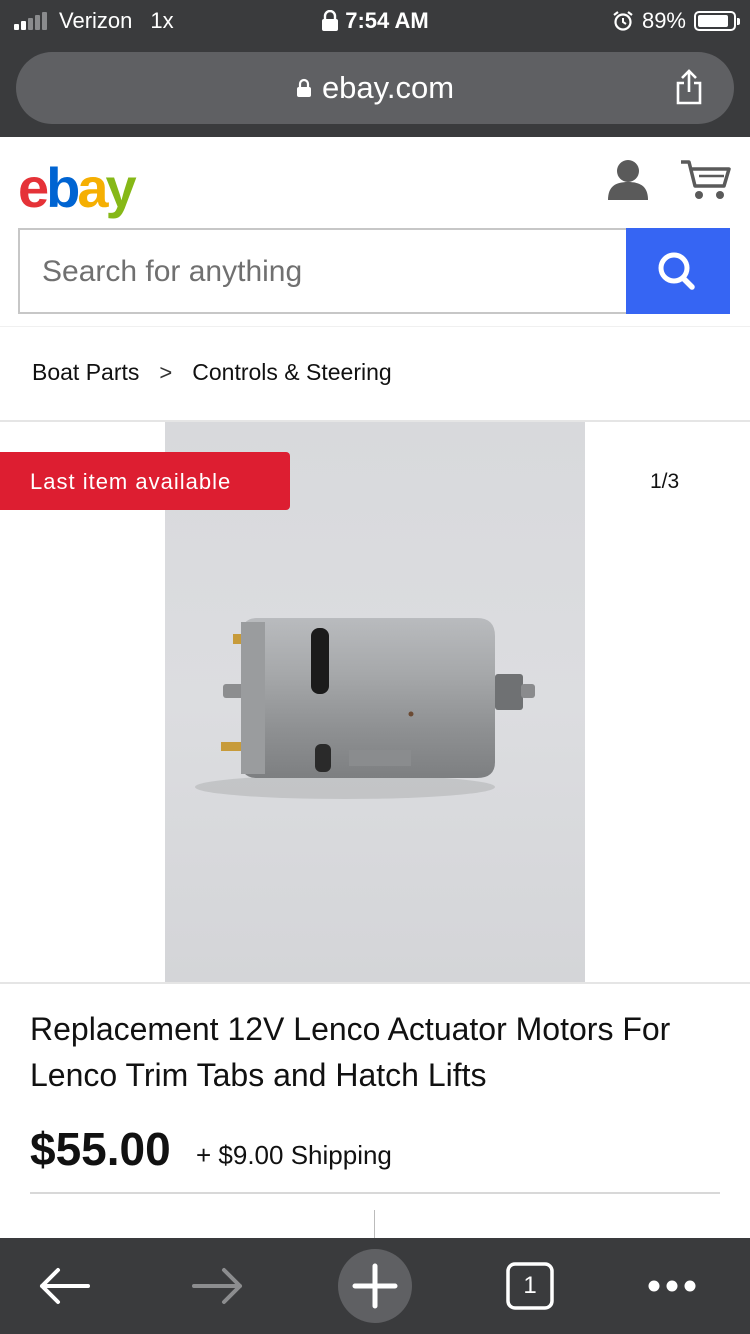  I want to click on breadcrumb: Boat Parts > Controls & Steering, so click(212, 372).